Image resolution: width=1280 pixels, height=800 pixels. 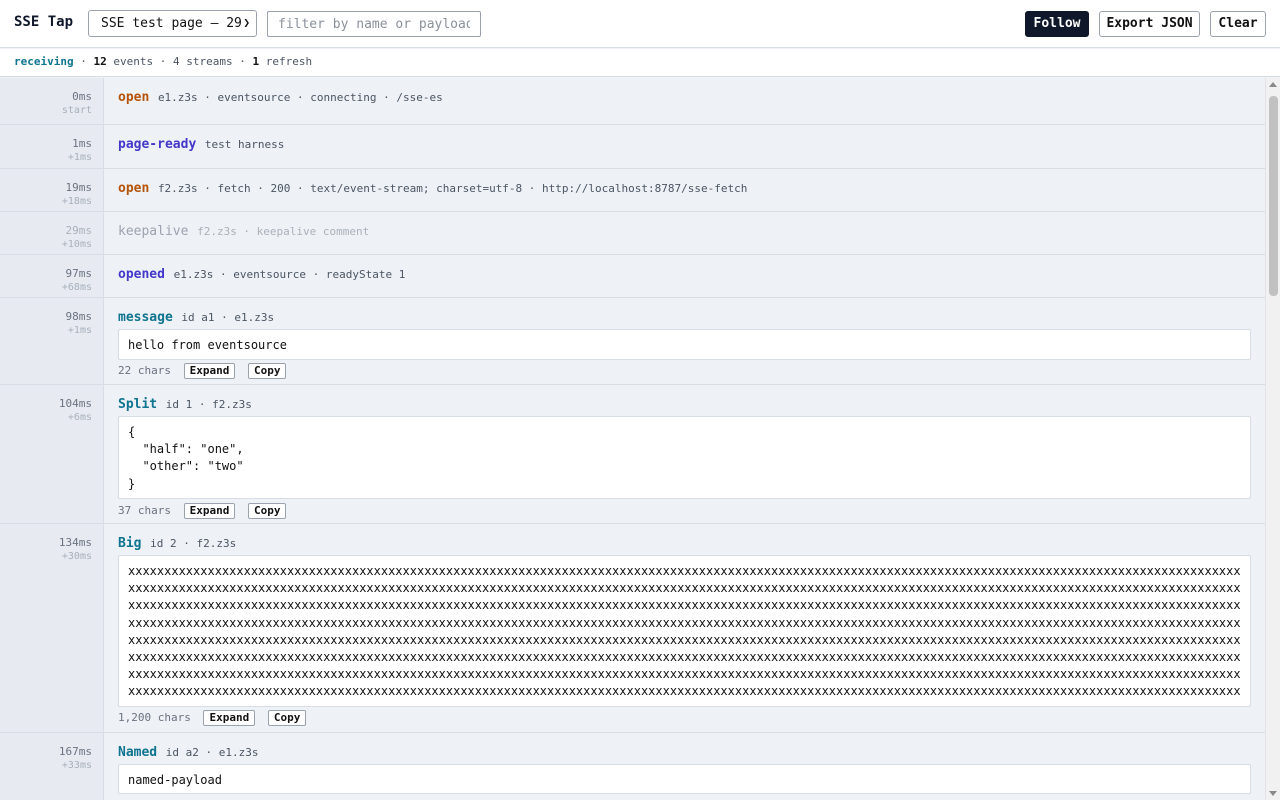 I want to click on event-time-gutter: 97ms +68ms, so click(x=52, y=276).